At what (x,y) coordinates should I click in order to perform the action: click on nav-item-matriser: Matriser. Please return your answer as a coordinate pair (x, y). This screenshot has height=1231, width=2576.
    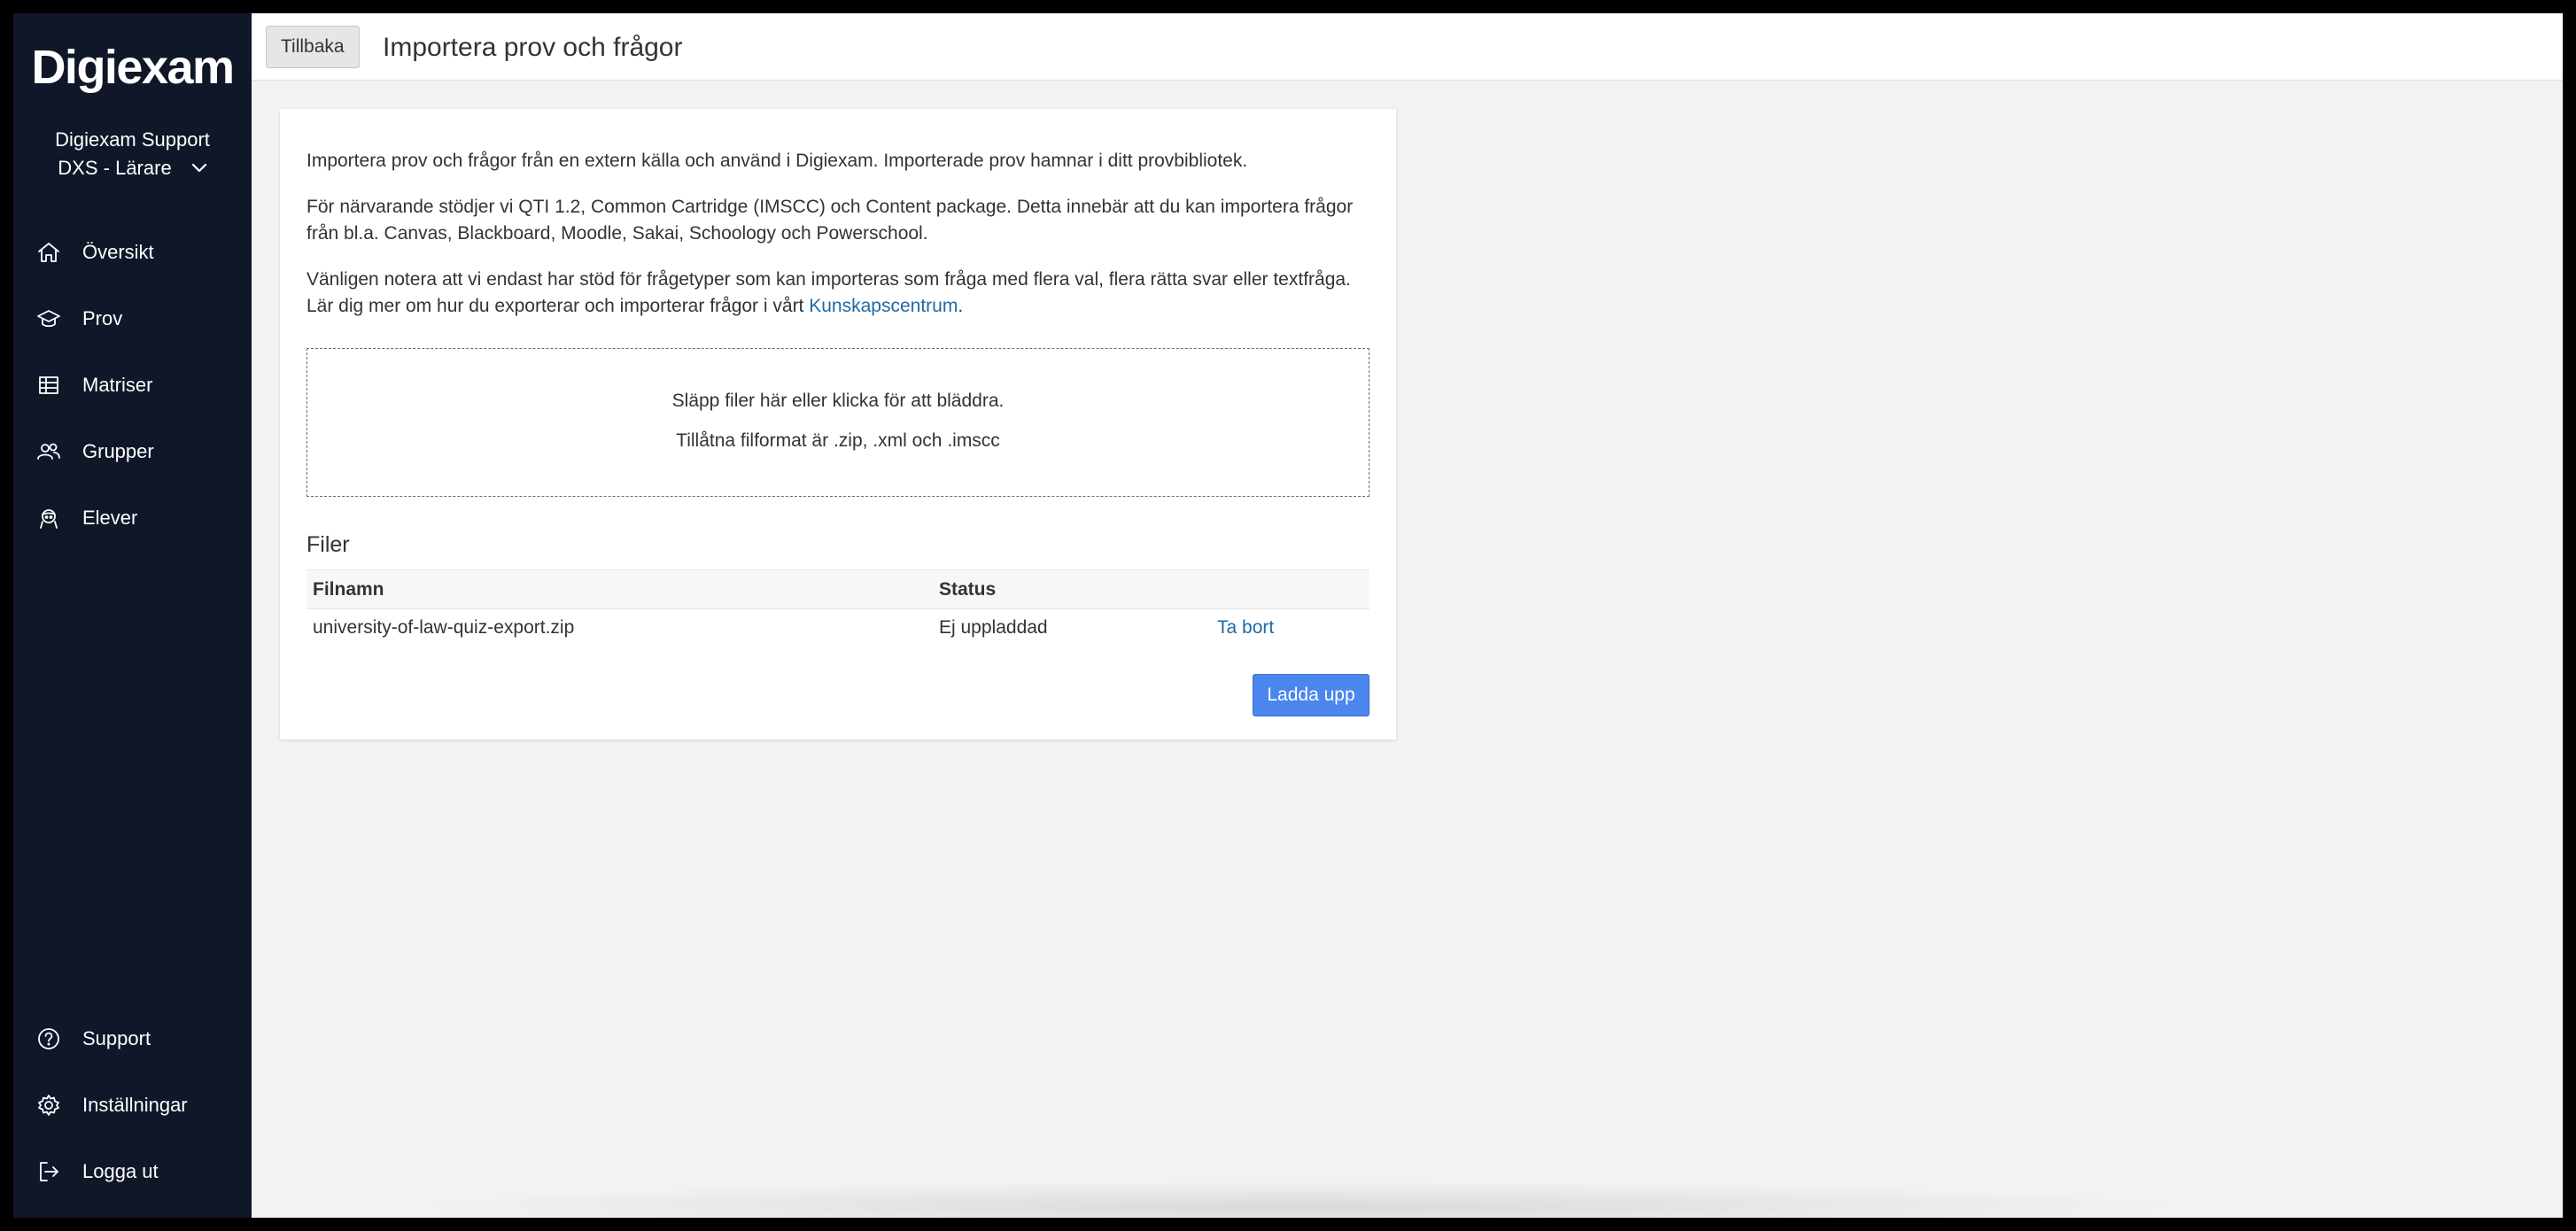
    Looking at the image, I should click on (132, 386).